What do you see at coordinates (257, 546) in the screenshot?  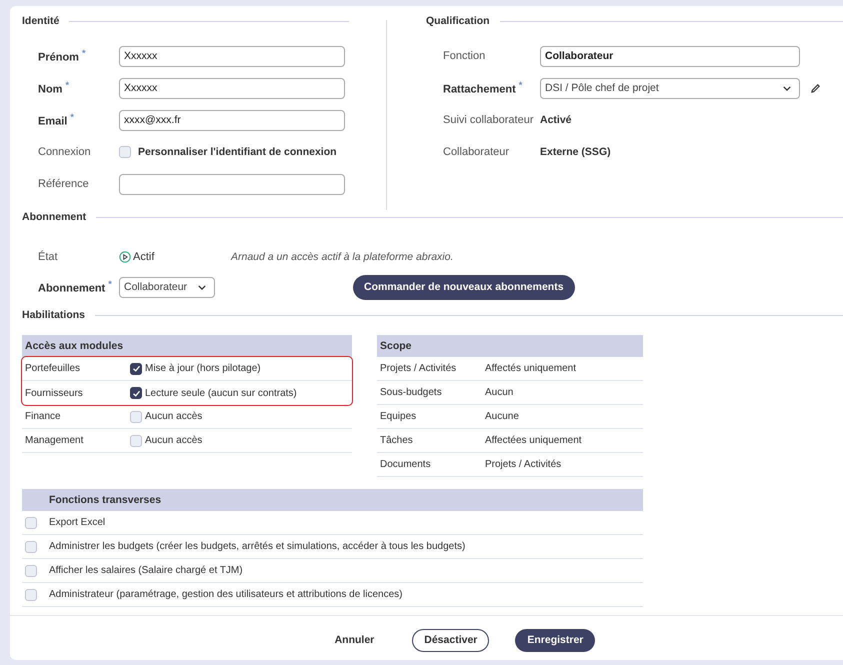 I see `checkbox-label: Administrer les budgets (créer les budgets, arrêtés et simulations, accéder à tous les budgets)` at bounding box center [257, 546].